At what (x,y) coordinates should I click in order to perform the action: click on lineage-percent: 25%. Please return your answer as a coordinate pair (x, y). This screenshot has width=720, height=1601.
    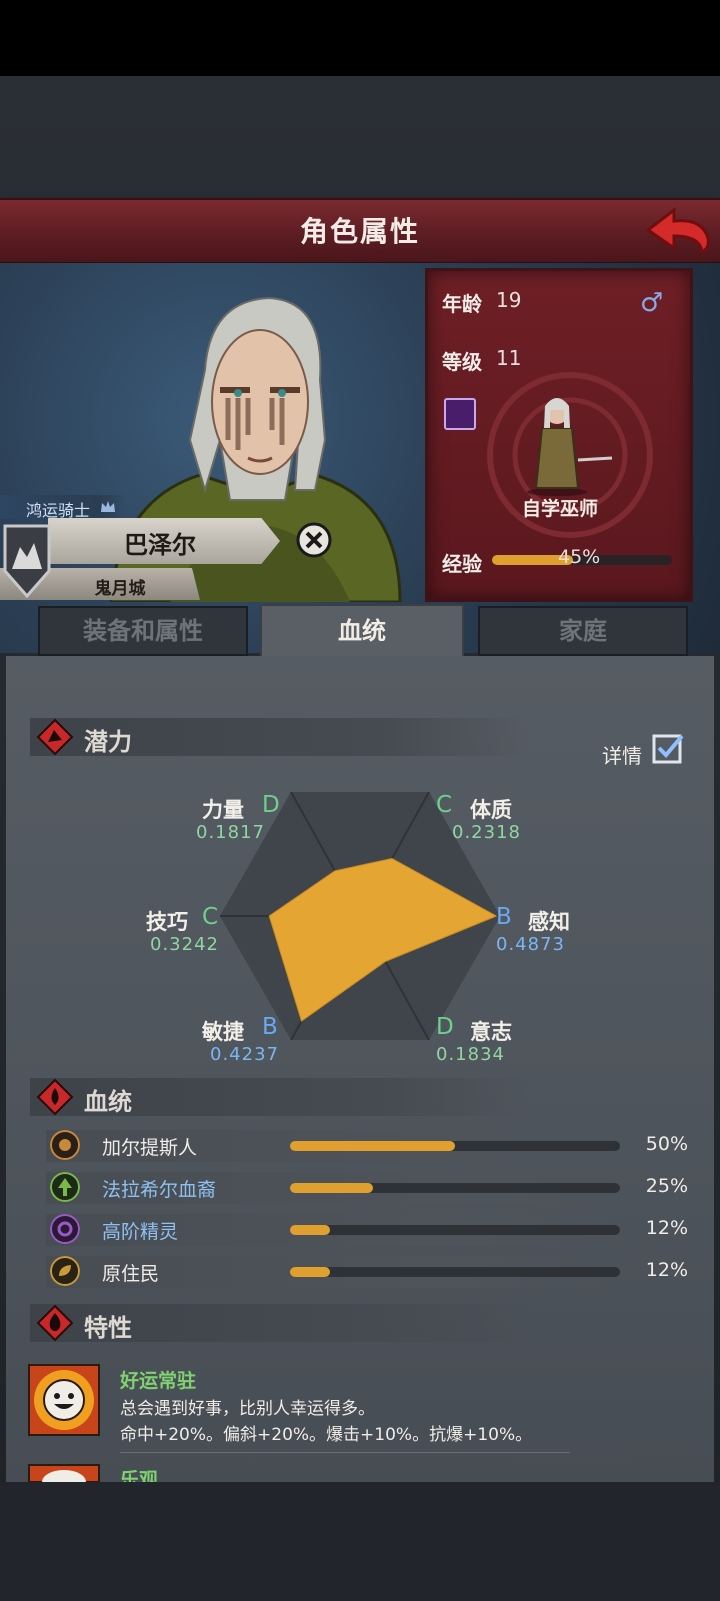
    Looking at the image, I should click on (666, 1186).